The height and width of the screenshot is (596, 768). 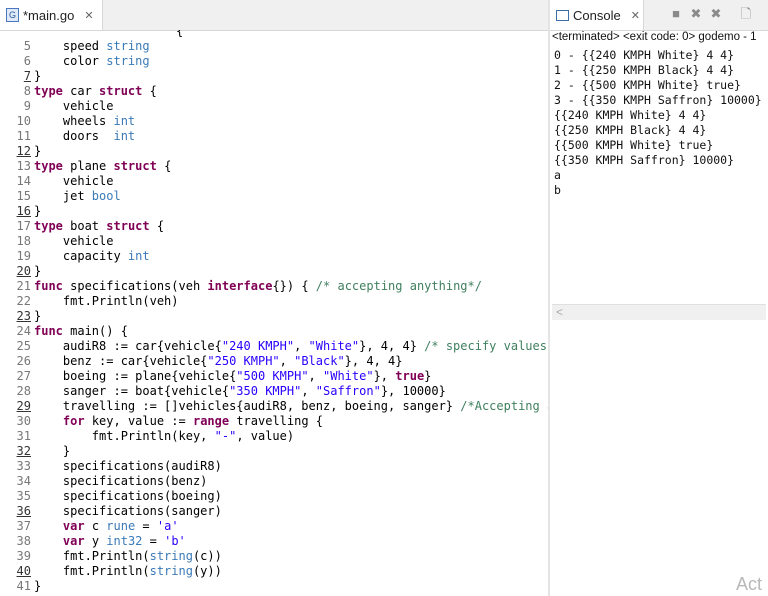 What do you see at coordinates (274, 166) in the screenshot?
I see `code-line: 13 type plane struct {` at bounding box center [274, 166].